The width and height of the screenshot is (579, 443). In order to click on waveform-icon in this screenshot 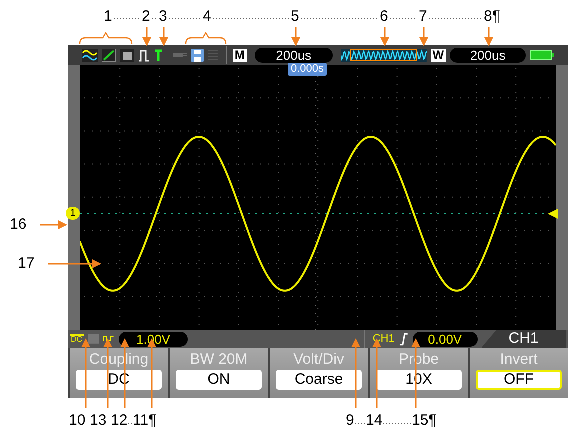, I will do `click(90, 55)`.